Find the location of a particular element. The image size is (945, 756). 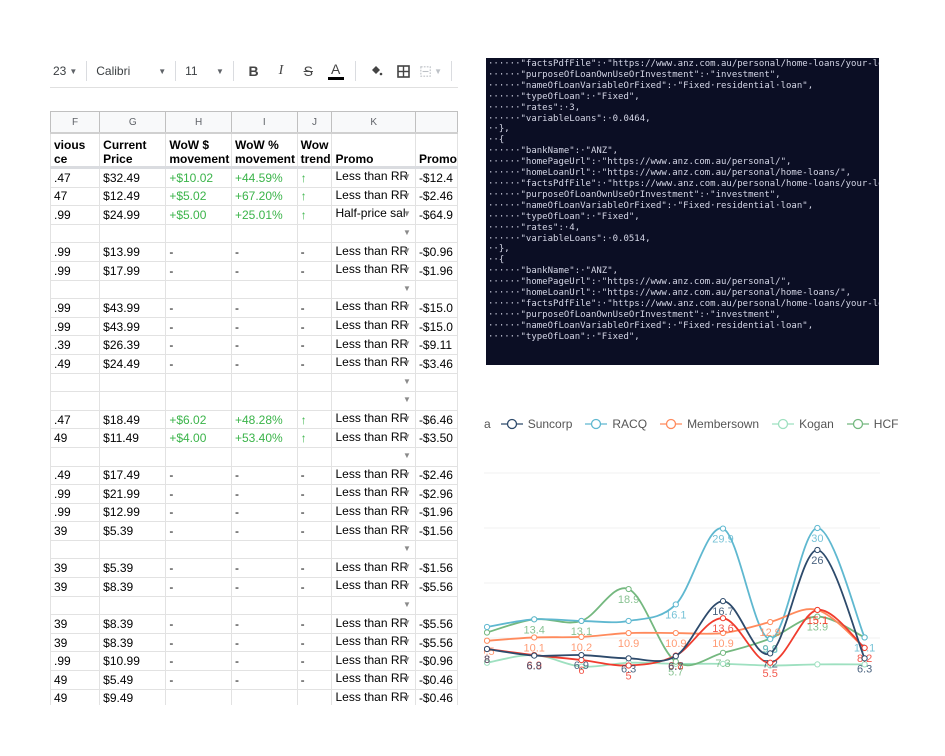

cell-current: $43.99 is located at coordinates (133, 326).